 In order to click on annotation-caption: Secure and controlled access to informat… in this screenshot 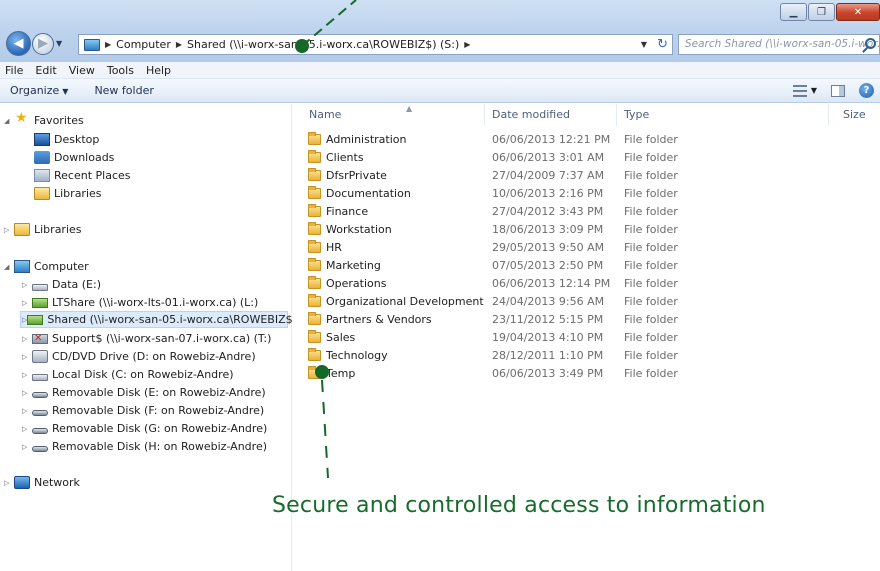, I will do `click(519, 505)`.